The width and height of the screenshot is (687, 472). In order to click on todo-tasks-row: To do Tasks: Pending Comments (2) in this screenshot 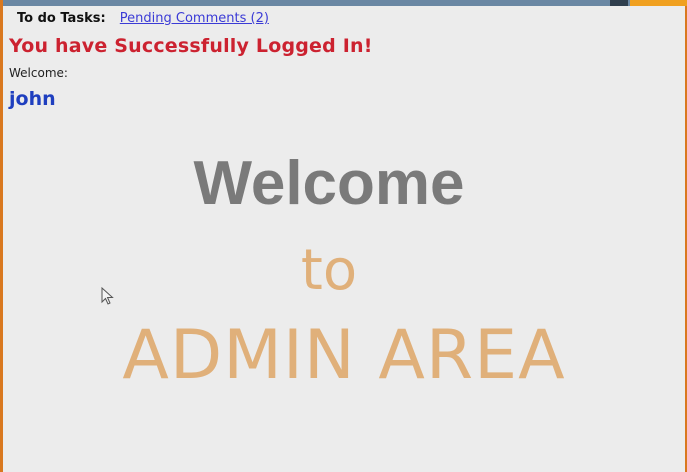, I will do `click(143, 18)`.